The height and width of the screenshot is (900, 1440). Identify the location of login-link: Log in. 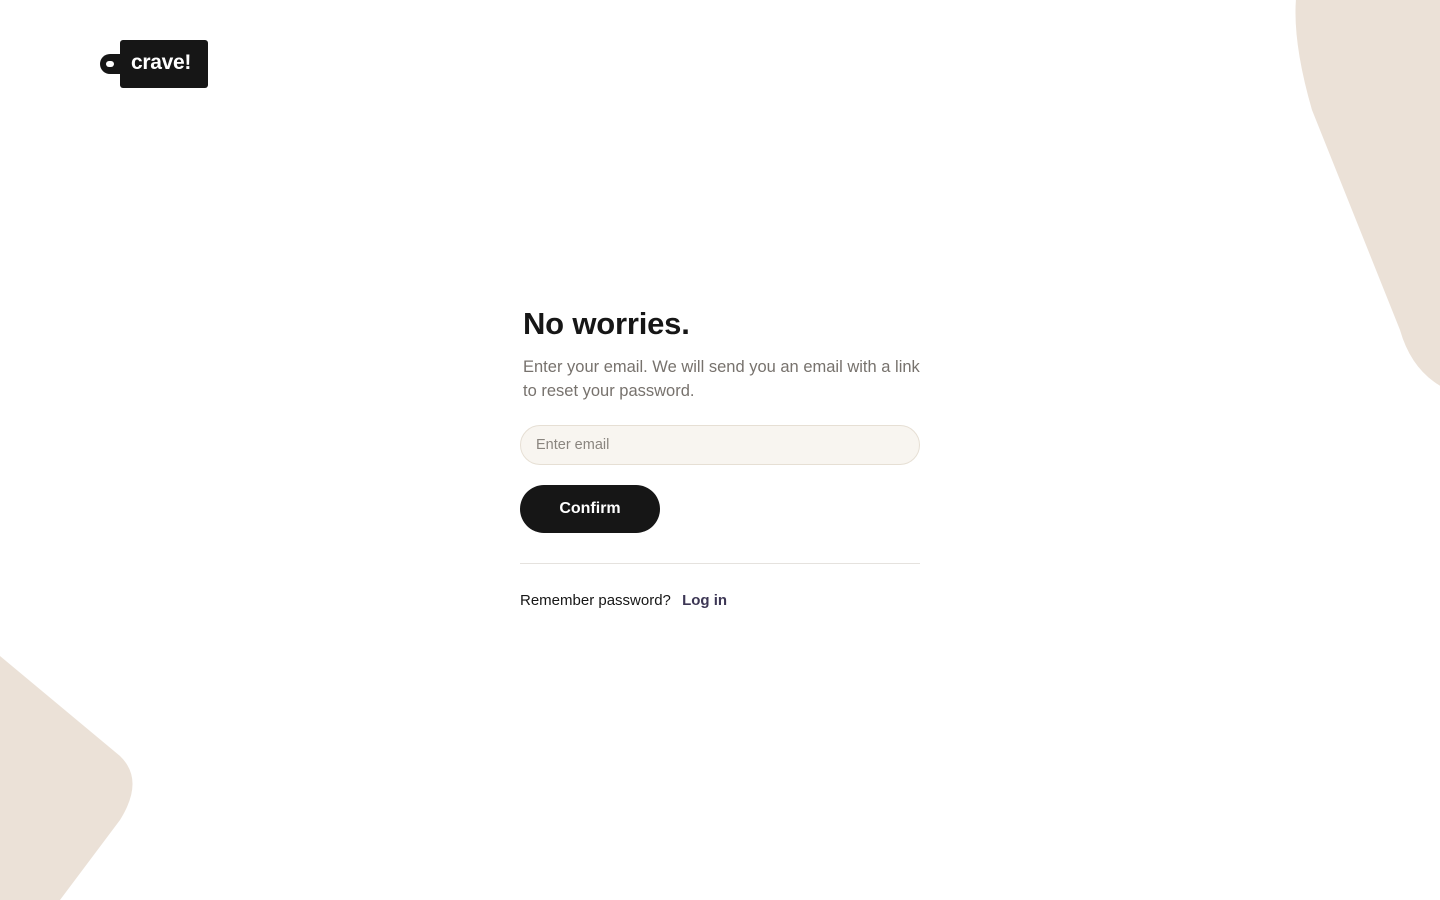
(704, 600).